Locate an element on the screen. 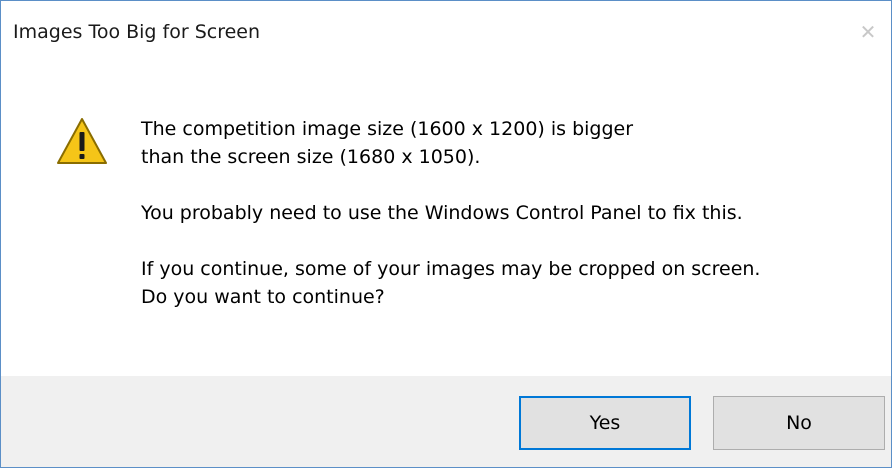  warning-icon is located at coordinates (82, 141).